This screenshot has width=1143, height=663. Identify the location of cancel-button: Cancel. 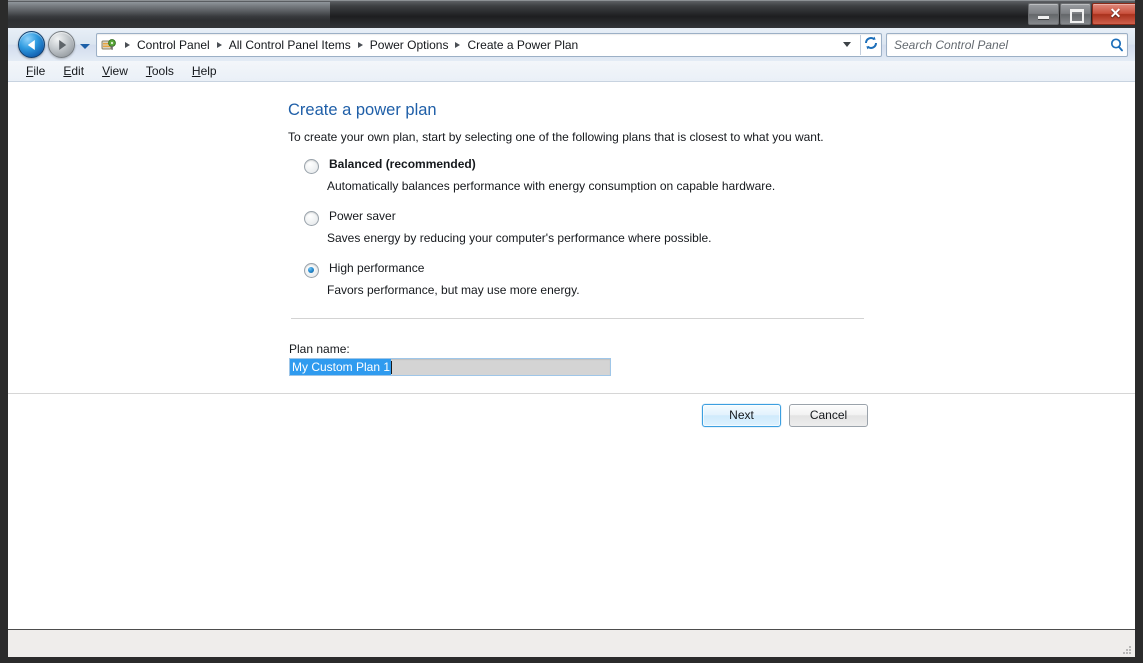
(828, 415).